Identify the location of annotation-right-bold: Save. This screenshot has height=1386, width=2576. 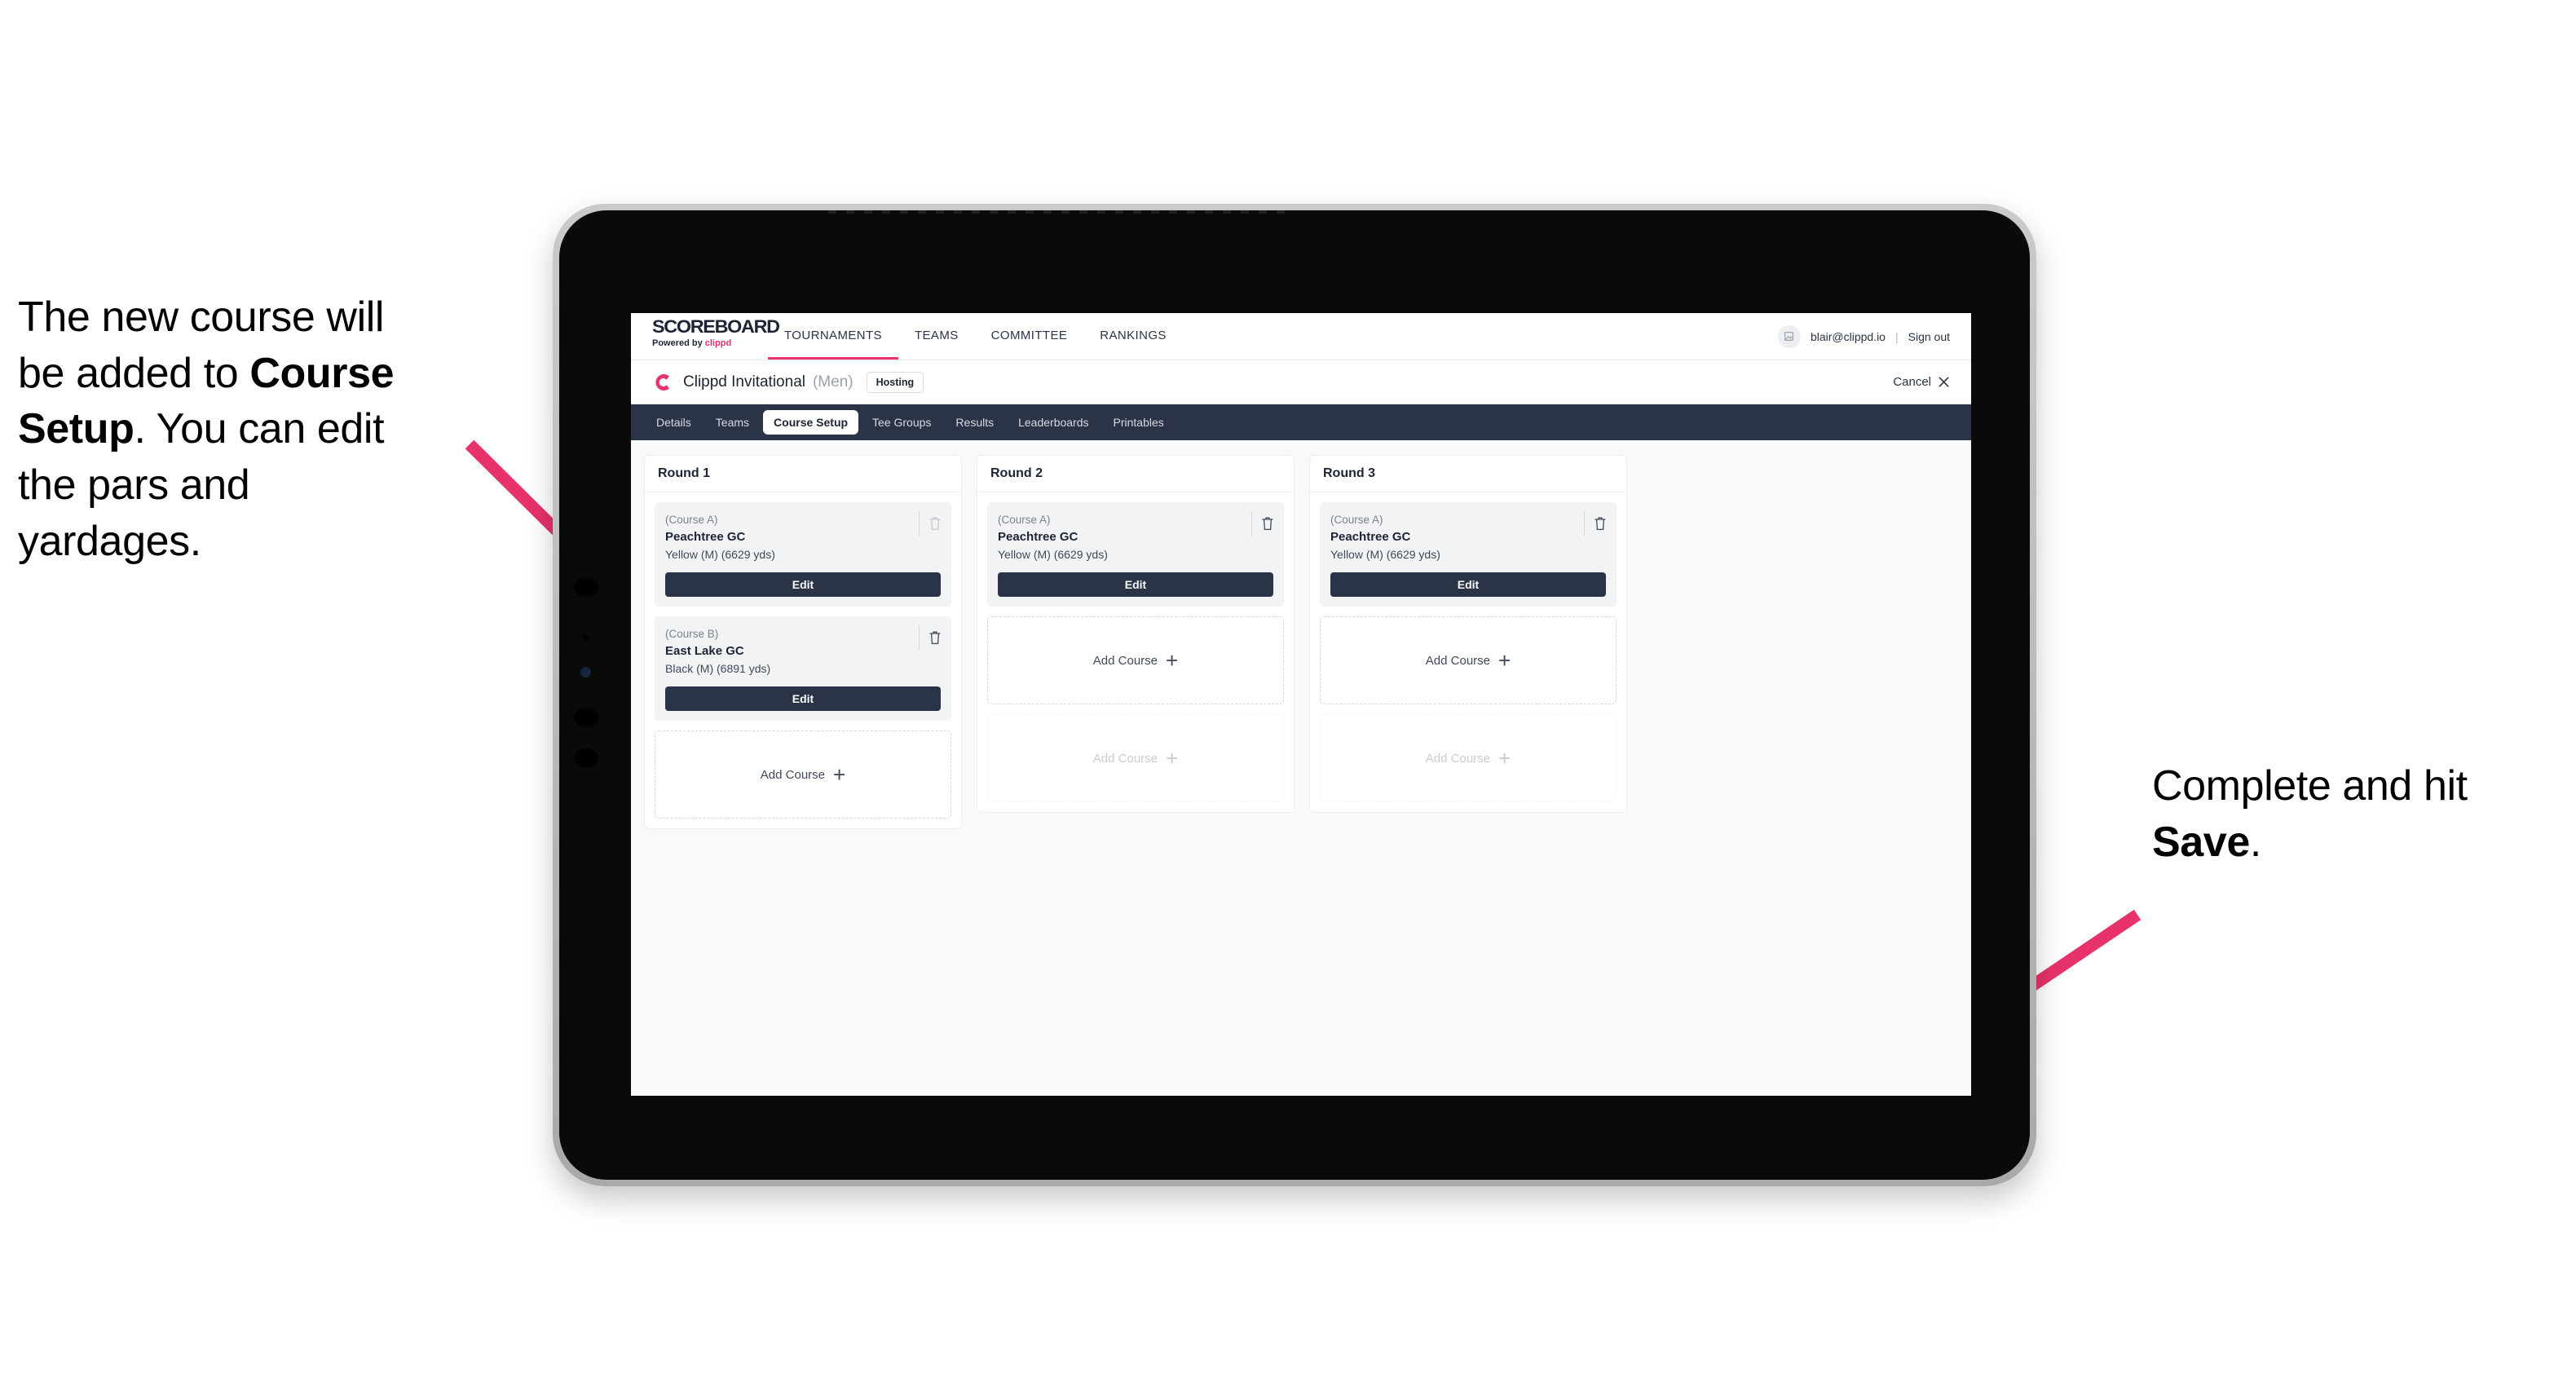
(2201, 842).